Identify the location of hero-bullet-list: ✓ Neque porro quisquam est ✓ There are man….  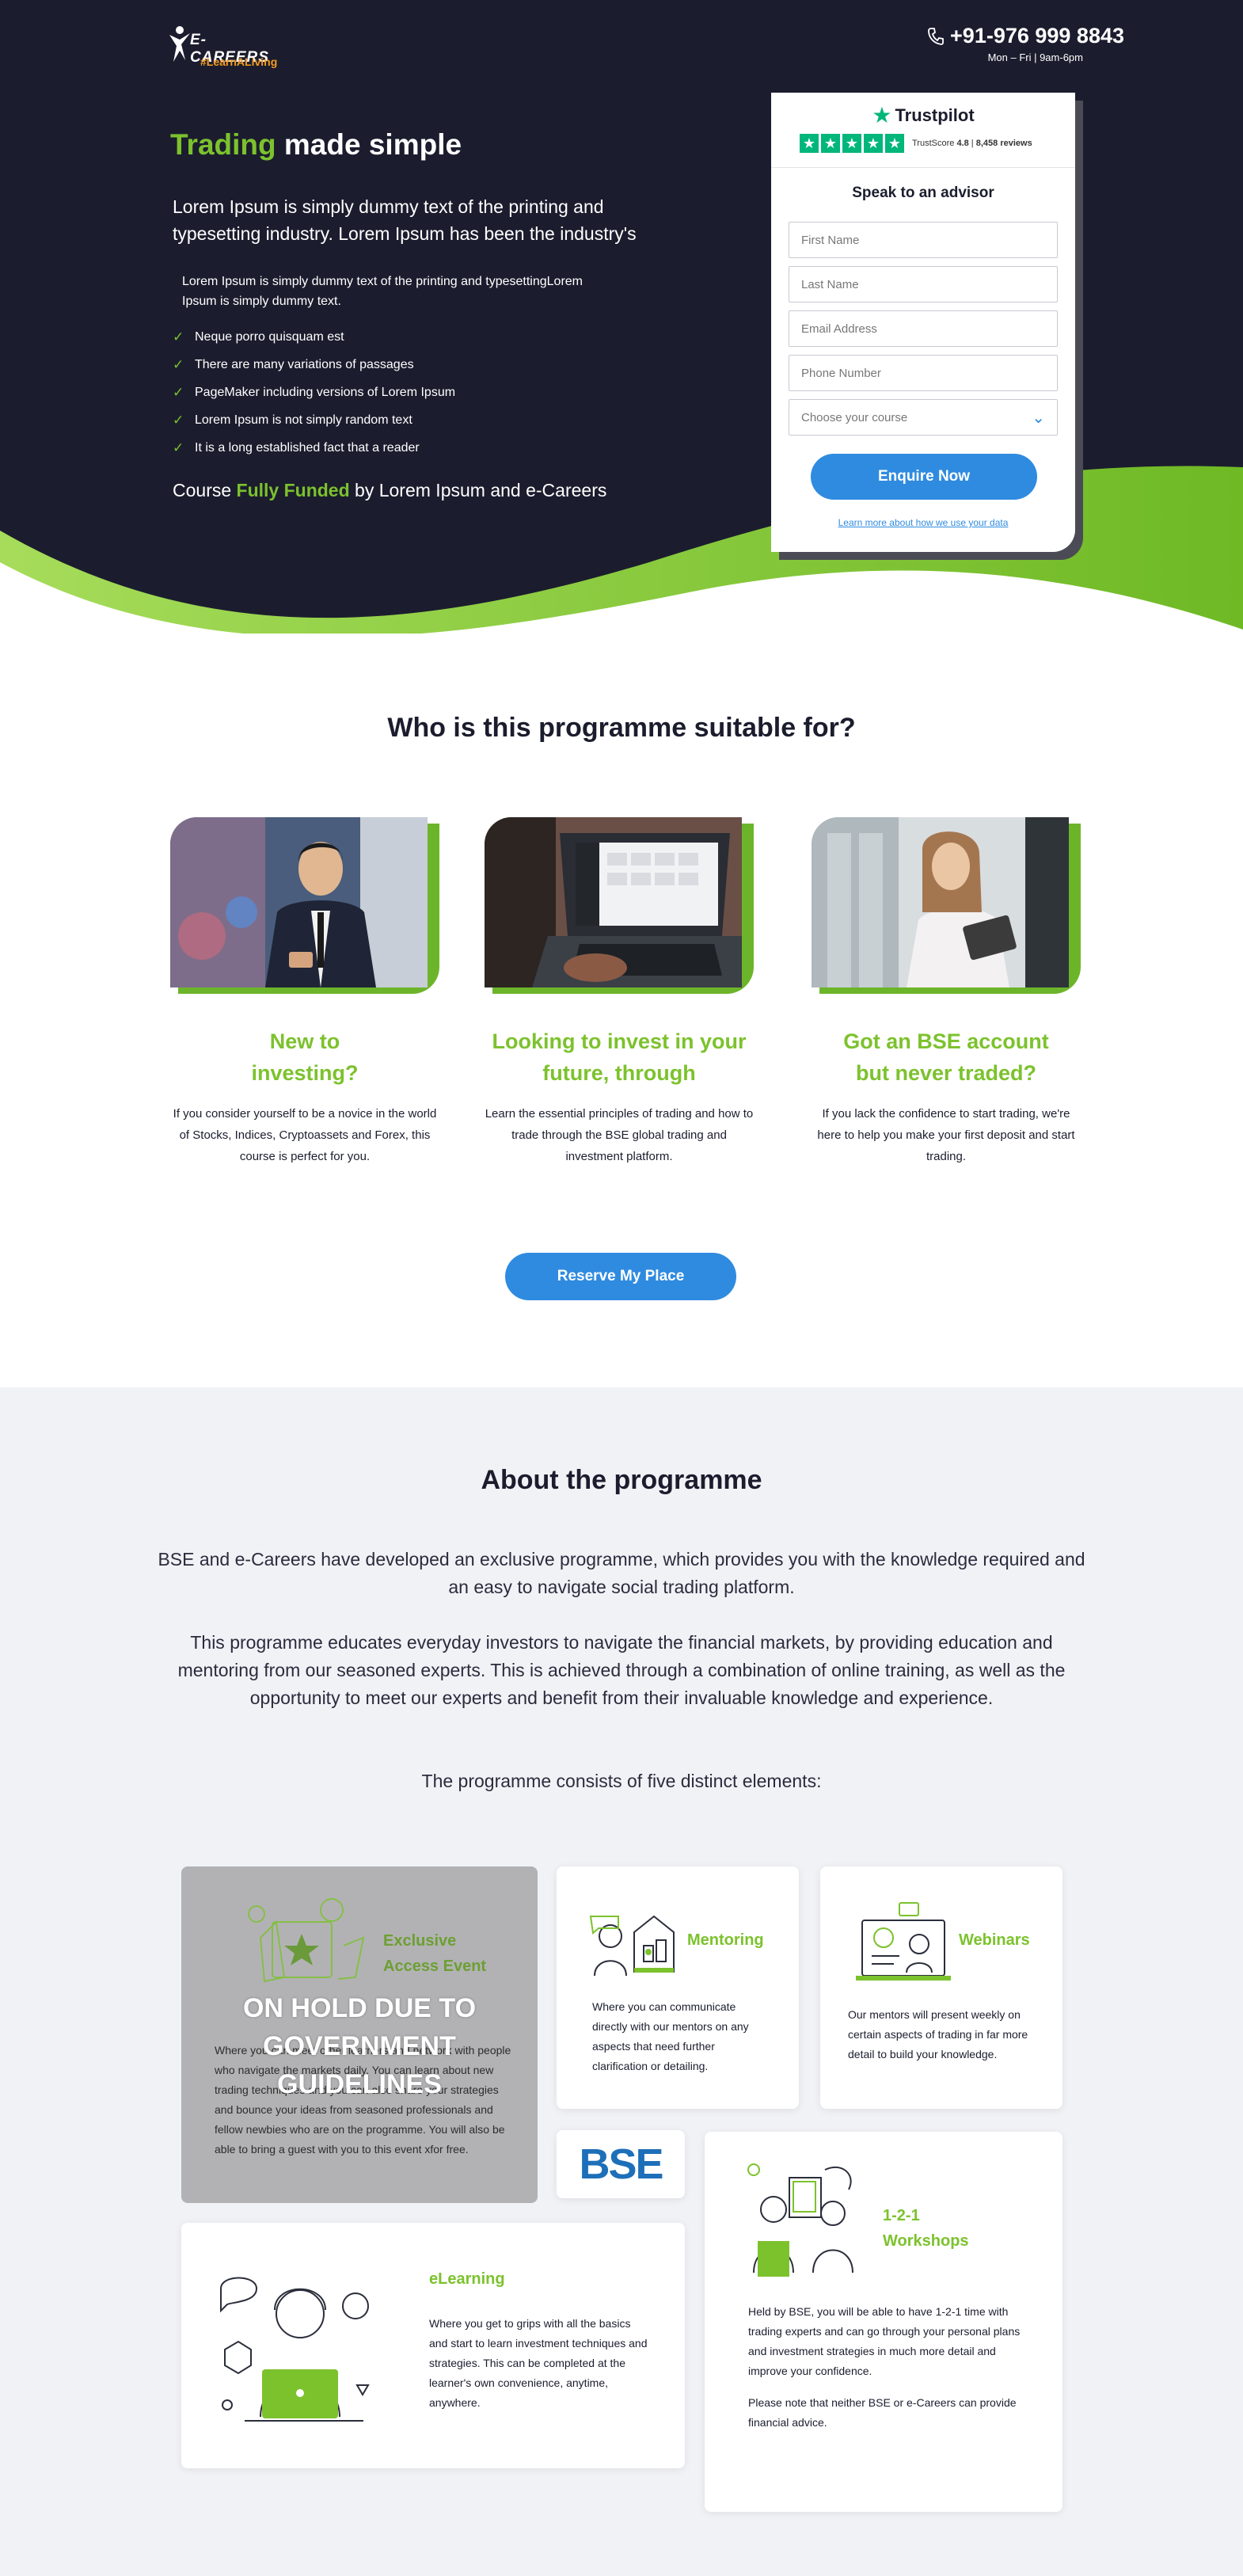
(314, 392).